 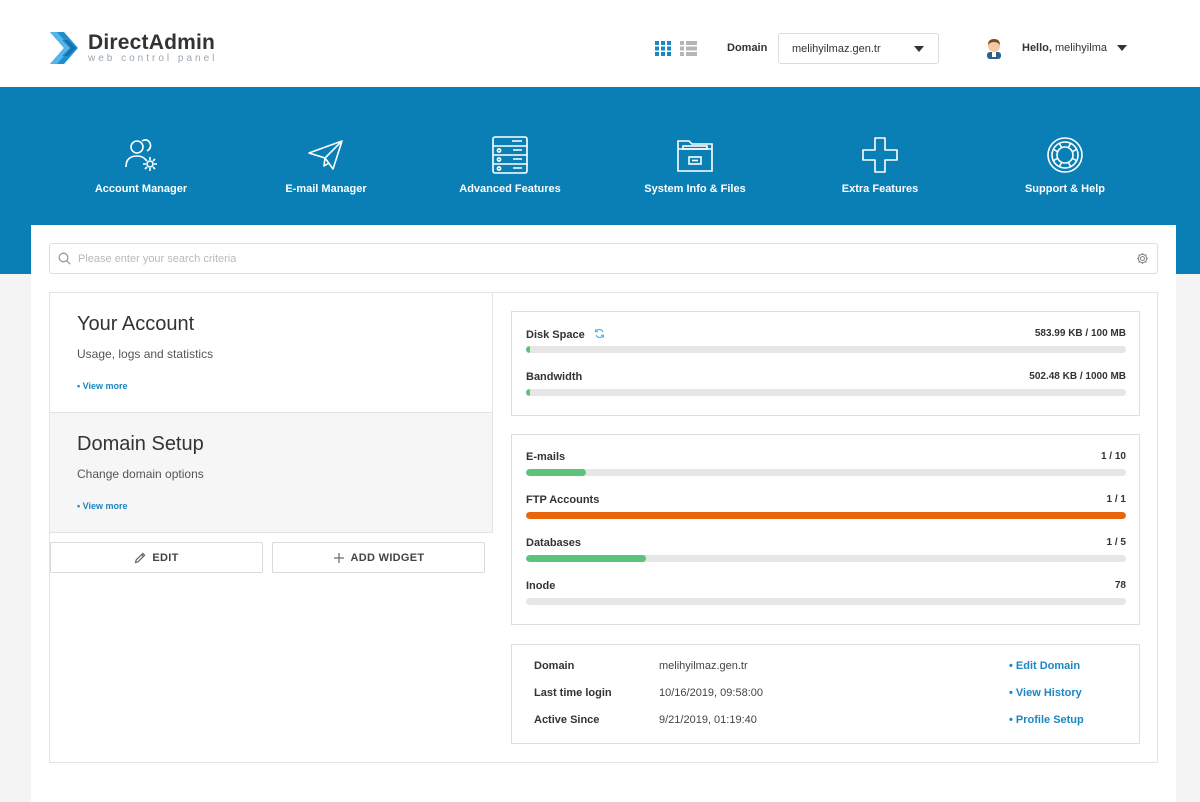 I want to click on card-subtitle: Usage, logs and statistics, so click(x=145, y=354).